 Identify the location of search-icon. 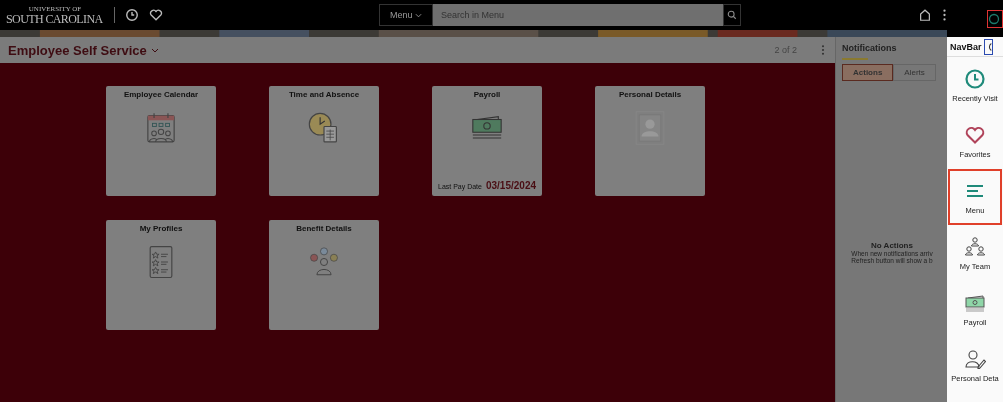
(732, 15).